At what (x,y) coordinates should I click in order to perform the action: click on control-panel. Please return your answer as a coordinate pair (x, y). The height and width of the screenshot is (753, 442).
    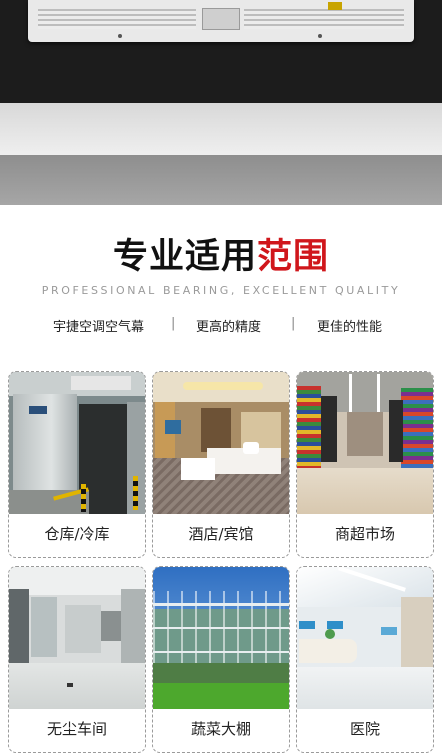
    Looking at the image, I should click on (221, 19).